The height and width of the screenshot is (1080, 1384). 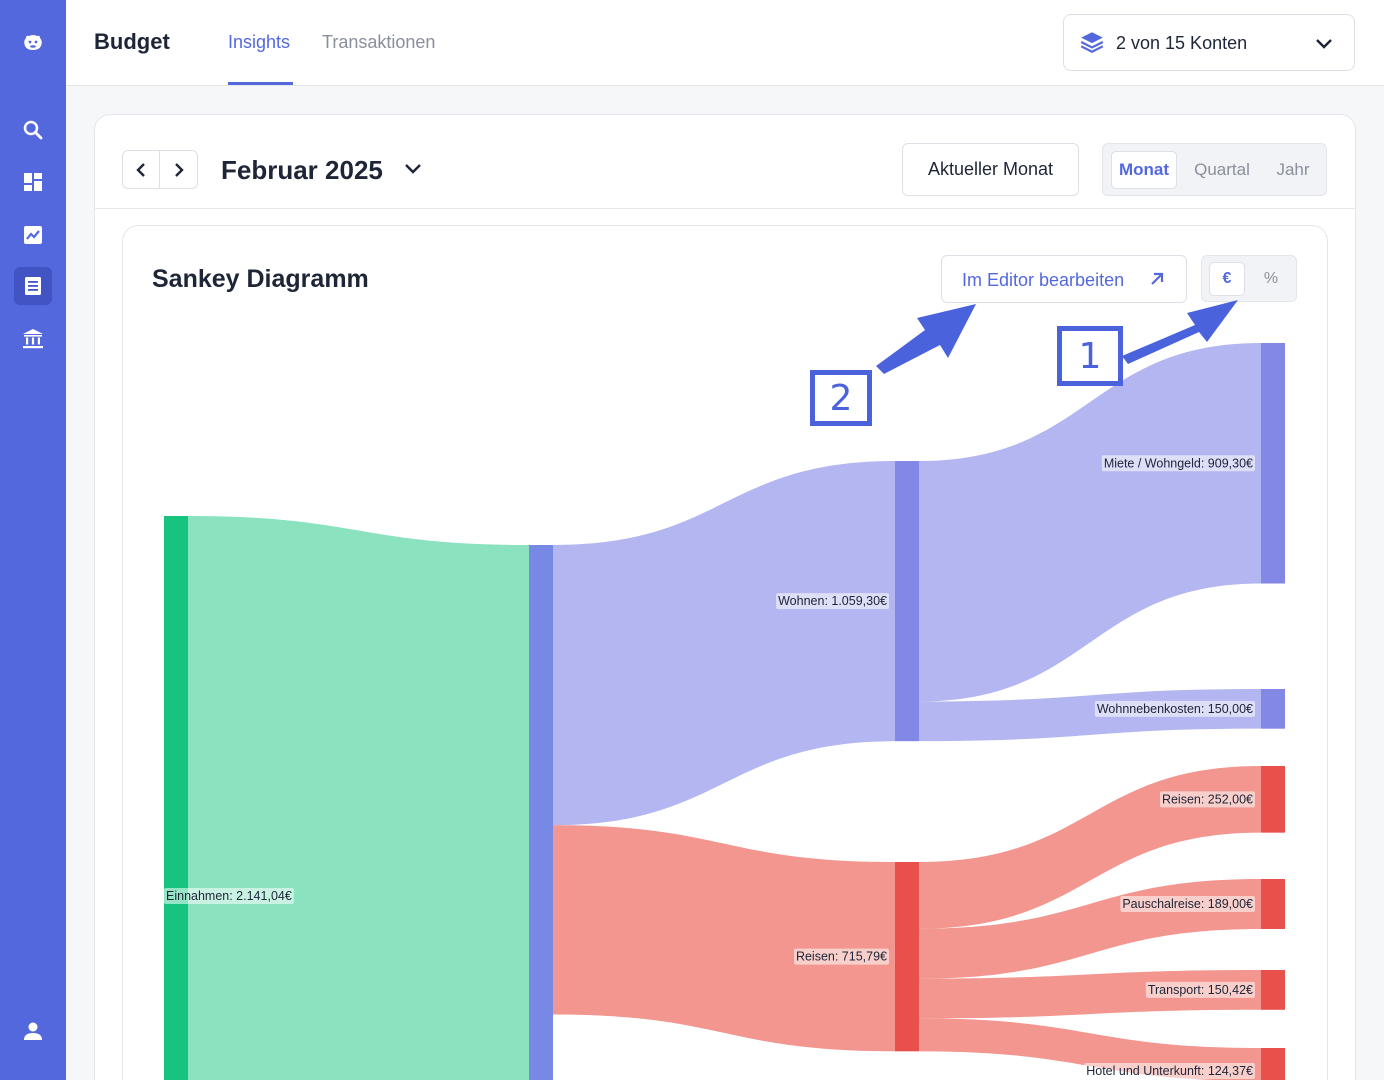 I want to click on annotation-marker-2: 2, so click(x=841, y=398).